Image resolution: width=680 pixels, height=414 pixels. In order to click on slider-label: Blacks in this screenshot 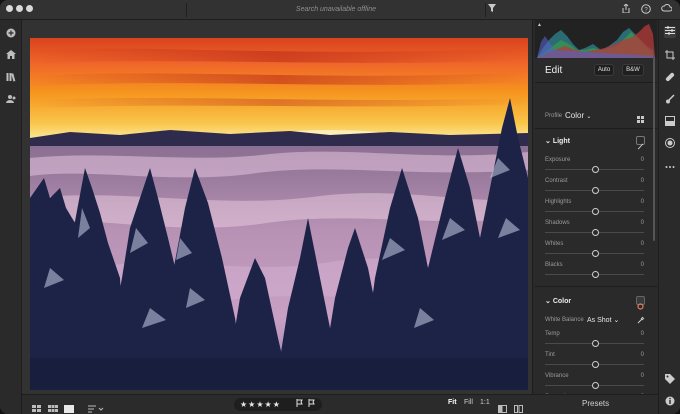, I will do `click(554, 265)`.